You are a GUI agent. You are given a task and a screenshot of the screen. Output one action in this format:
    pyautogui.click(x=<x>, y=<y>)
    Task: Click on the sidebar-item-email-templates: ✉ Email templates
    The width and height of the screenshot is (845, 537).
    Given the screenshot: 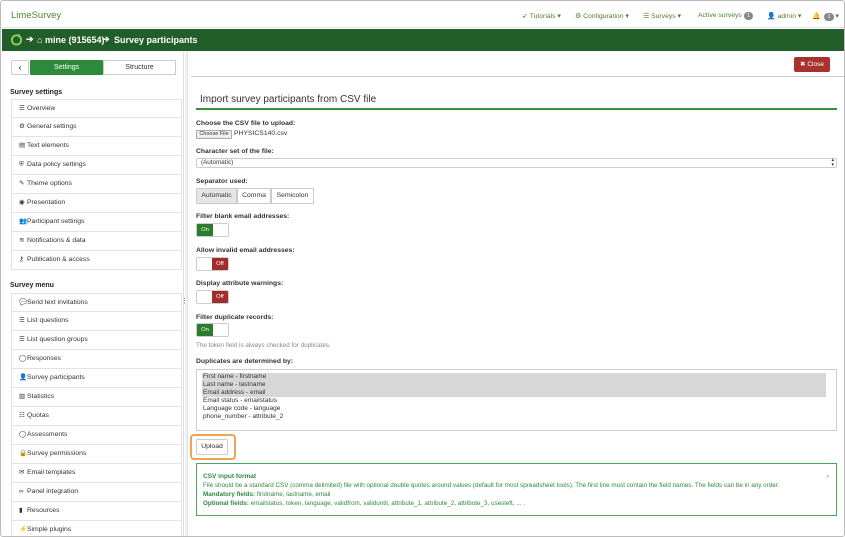 What is the action you would take?
    pyautogui.click(x=96, y=473)
    